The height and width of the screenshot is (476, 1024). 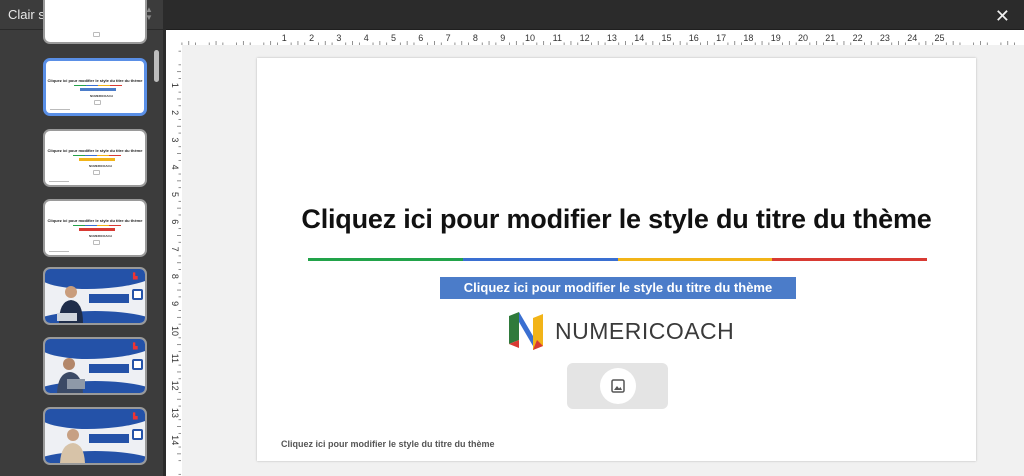 What do you see at coordinates (666, 38) in the screenshot?
I see `ruler-label: 15` at bounding box center [666, 38].